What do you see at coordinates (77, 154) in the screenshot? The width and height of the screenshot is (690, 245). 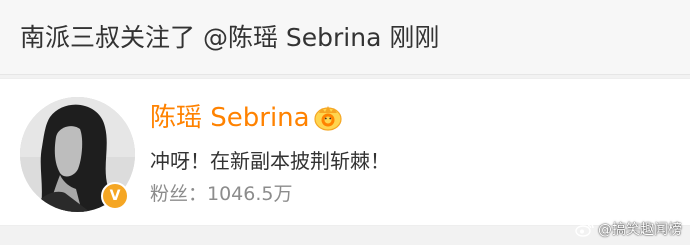 I see `avatar-container: V` at bounding box center [77, 154].